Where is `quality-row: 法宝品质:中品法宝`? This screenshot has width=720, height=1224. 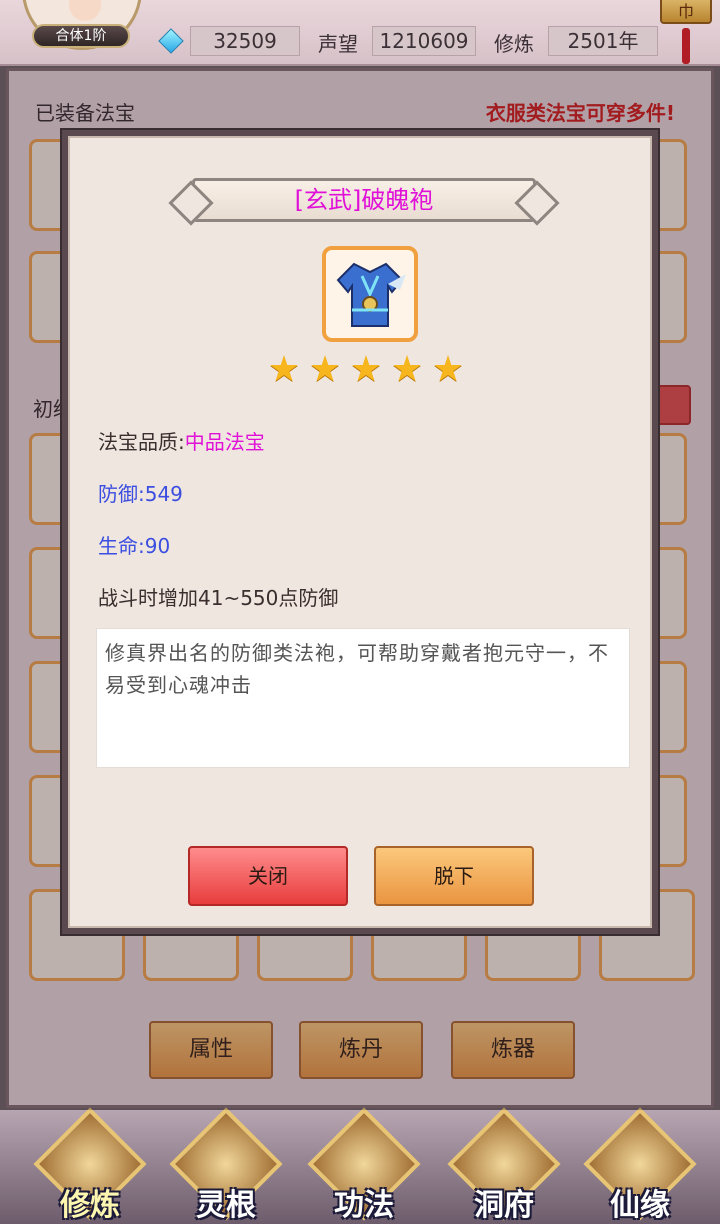 quality-row: 法宝品质:中品法宝 is located at coordinates (181, 440).